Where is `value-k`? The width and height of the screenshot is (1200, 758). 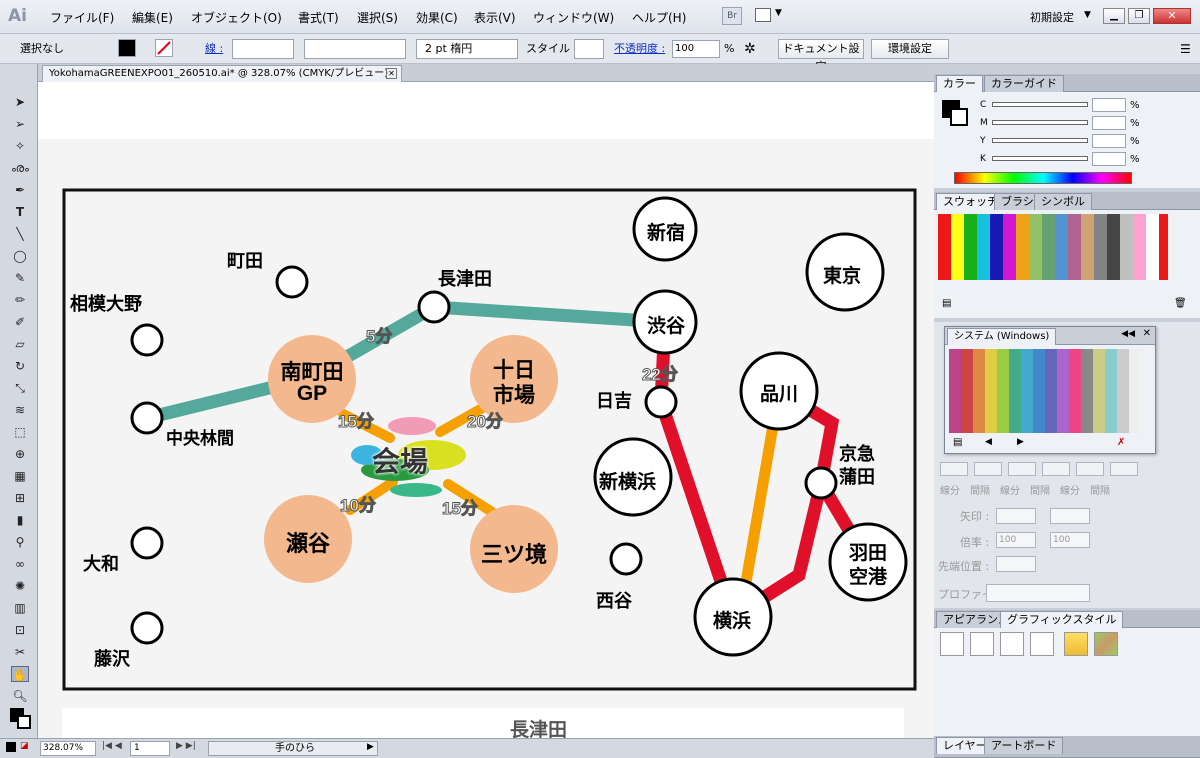 value-k is located at coordinates (1109, 159).